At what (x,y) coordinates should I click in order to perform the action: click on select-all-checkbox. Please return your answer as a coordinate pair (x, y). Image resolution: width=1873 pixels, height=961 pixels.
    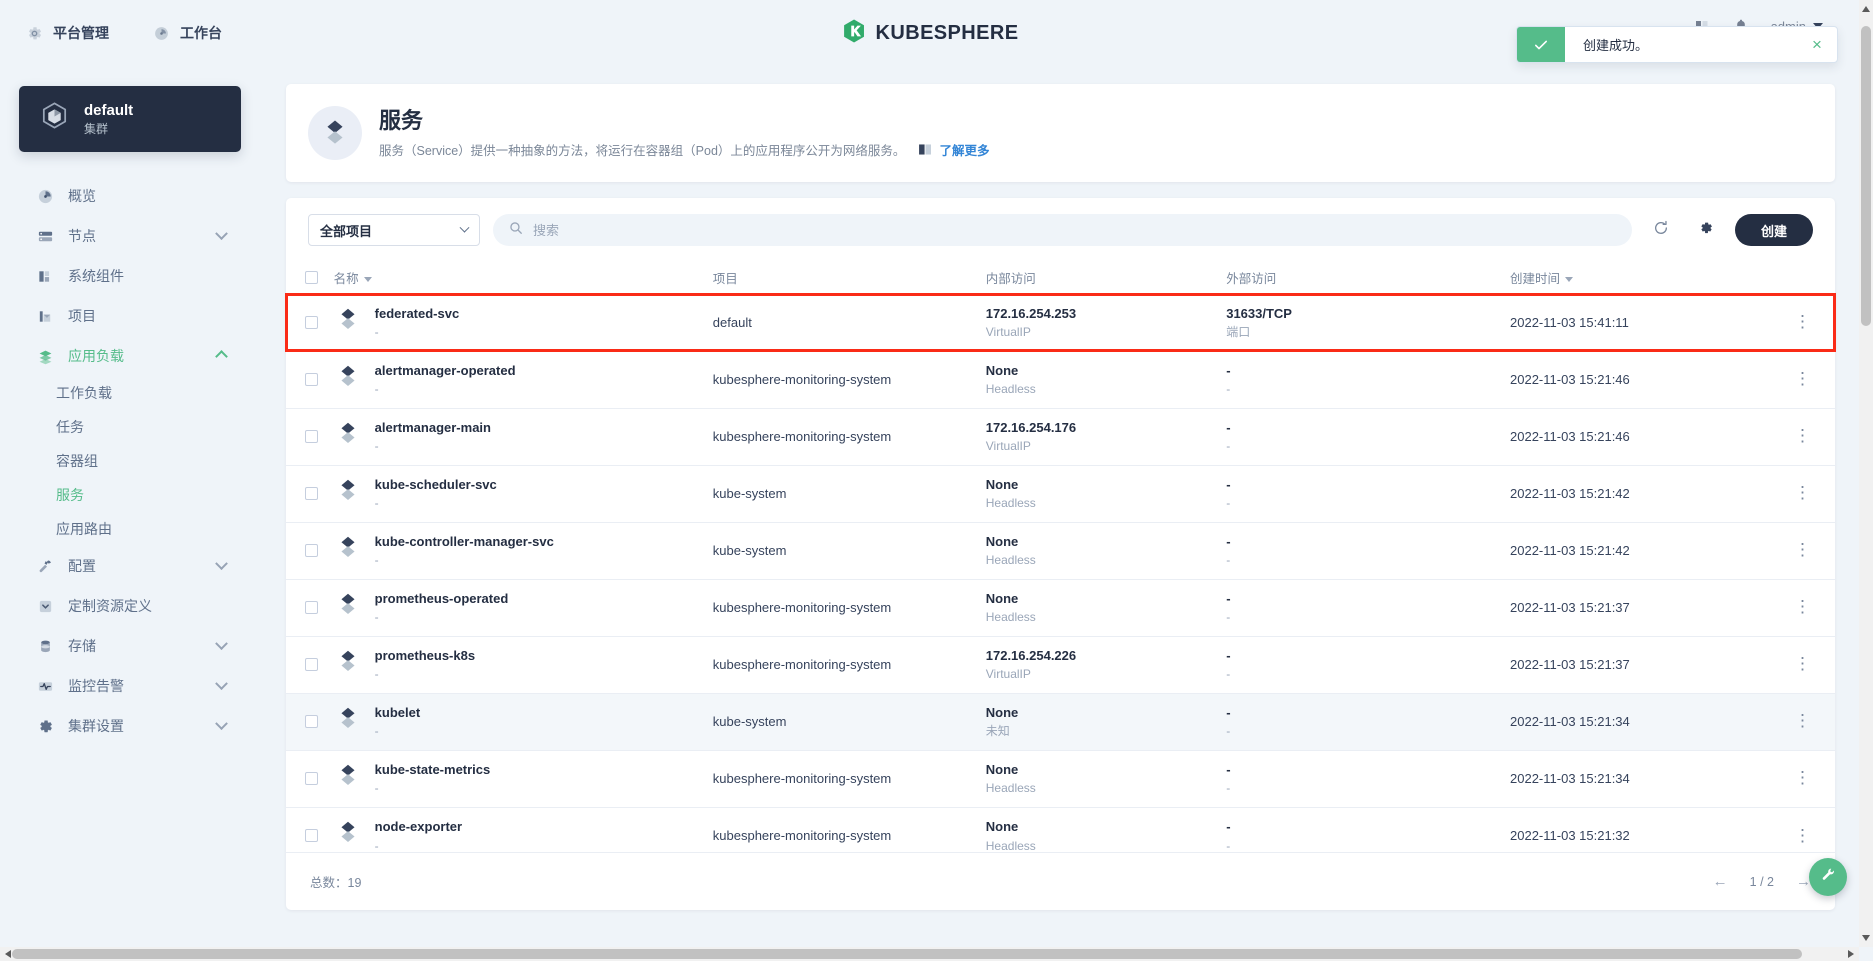
    Looking at the image, I should click on (311, 278).